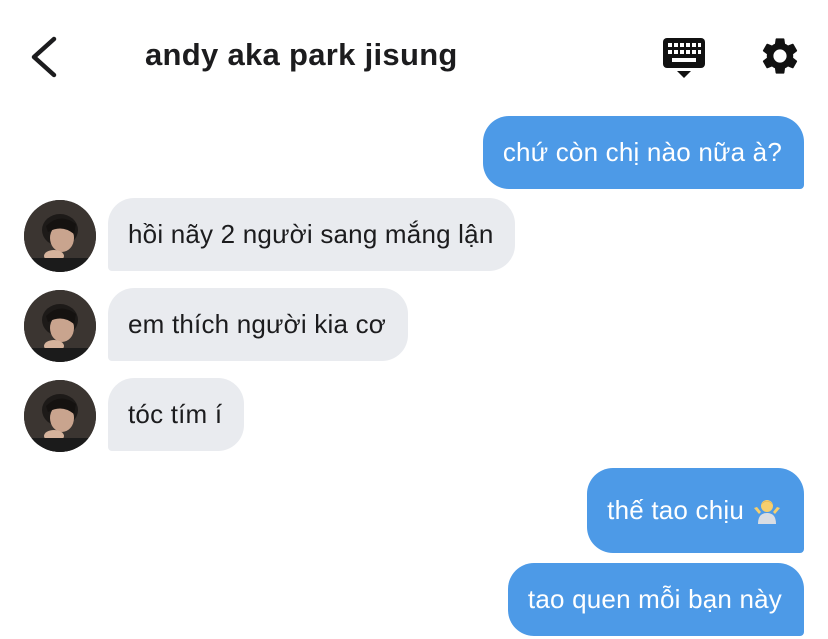 The width and height of the screenshot is (828, 639). I want to click on message-text: chứ còn chị nào nữa à?, so click(642, 152).